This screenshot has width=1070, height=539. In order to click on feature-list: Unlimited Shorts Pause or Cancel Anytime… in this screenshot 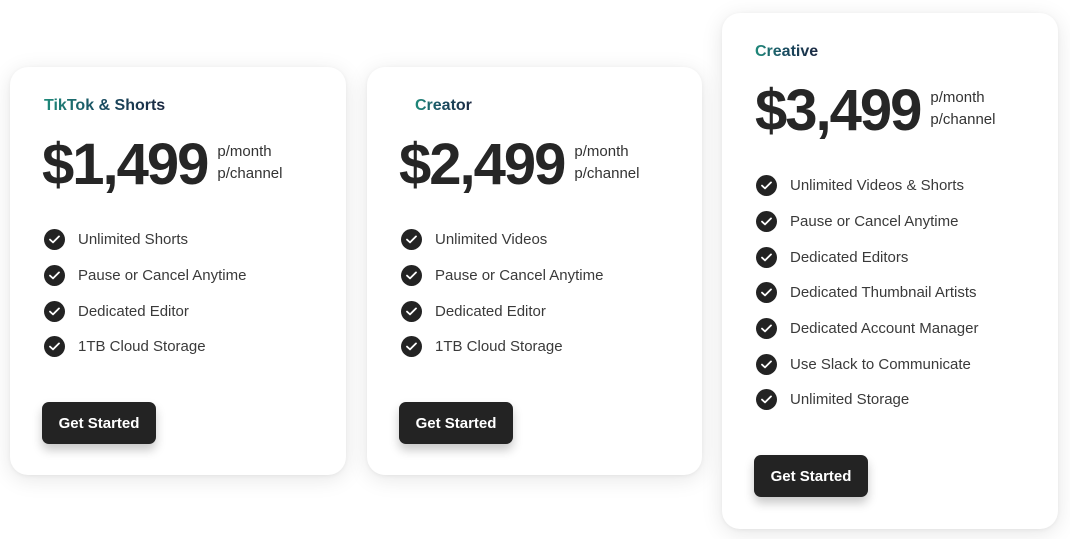, I will do `click(145, 293)`.